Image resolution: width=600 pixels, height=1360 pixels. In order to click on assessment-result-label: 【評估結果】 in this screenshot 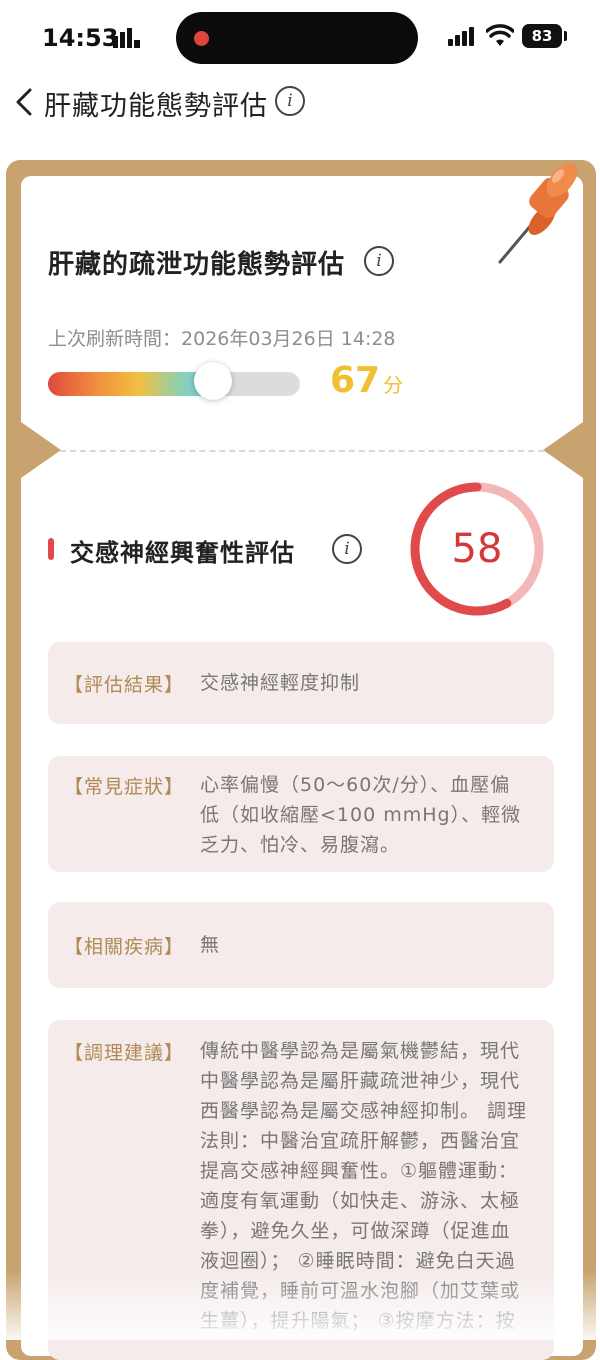, I will do `click(124, 684)`.